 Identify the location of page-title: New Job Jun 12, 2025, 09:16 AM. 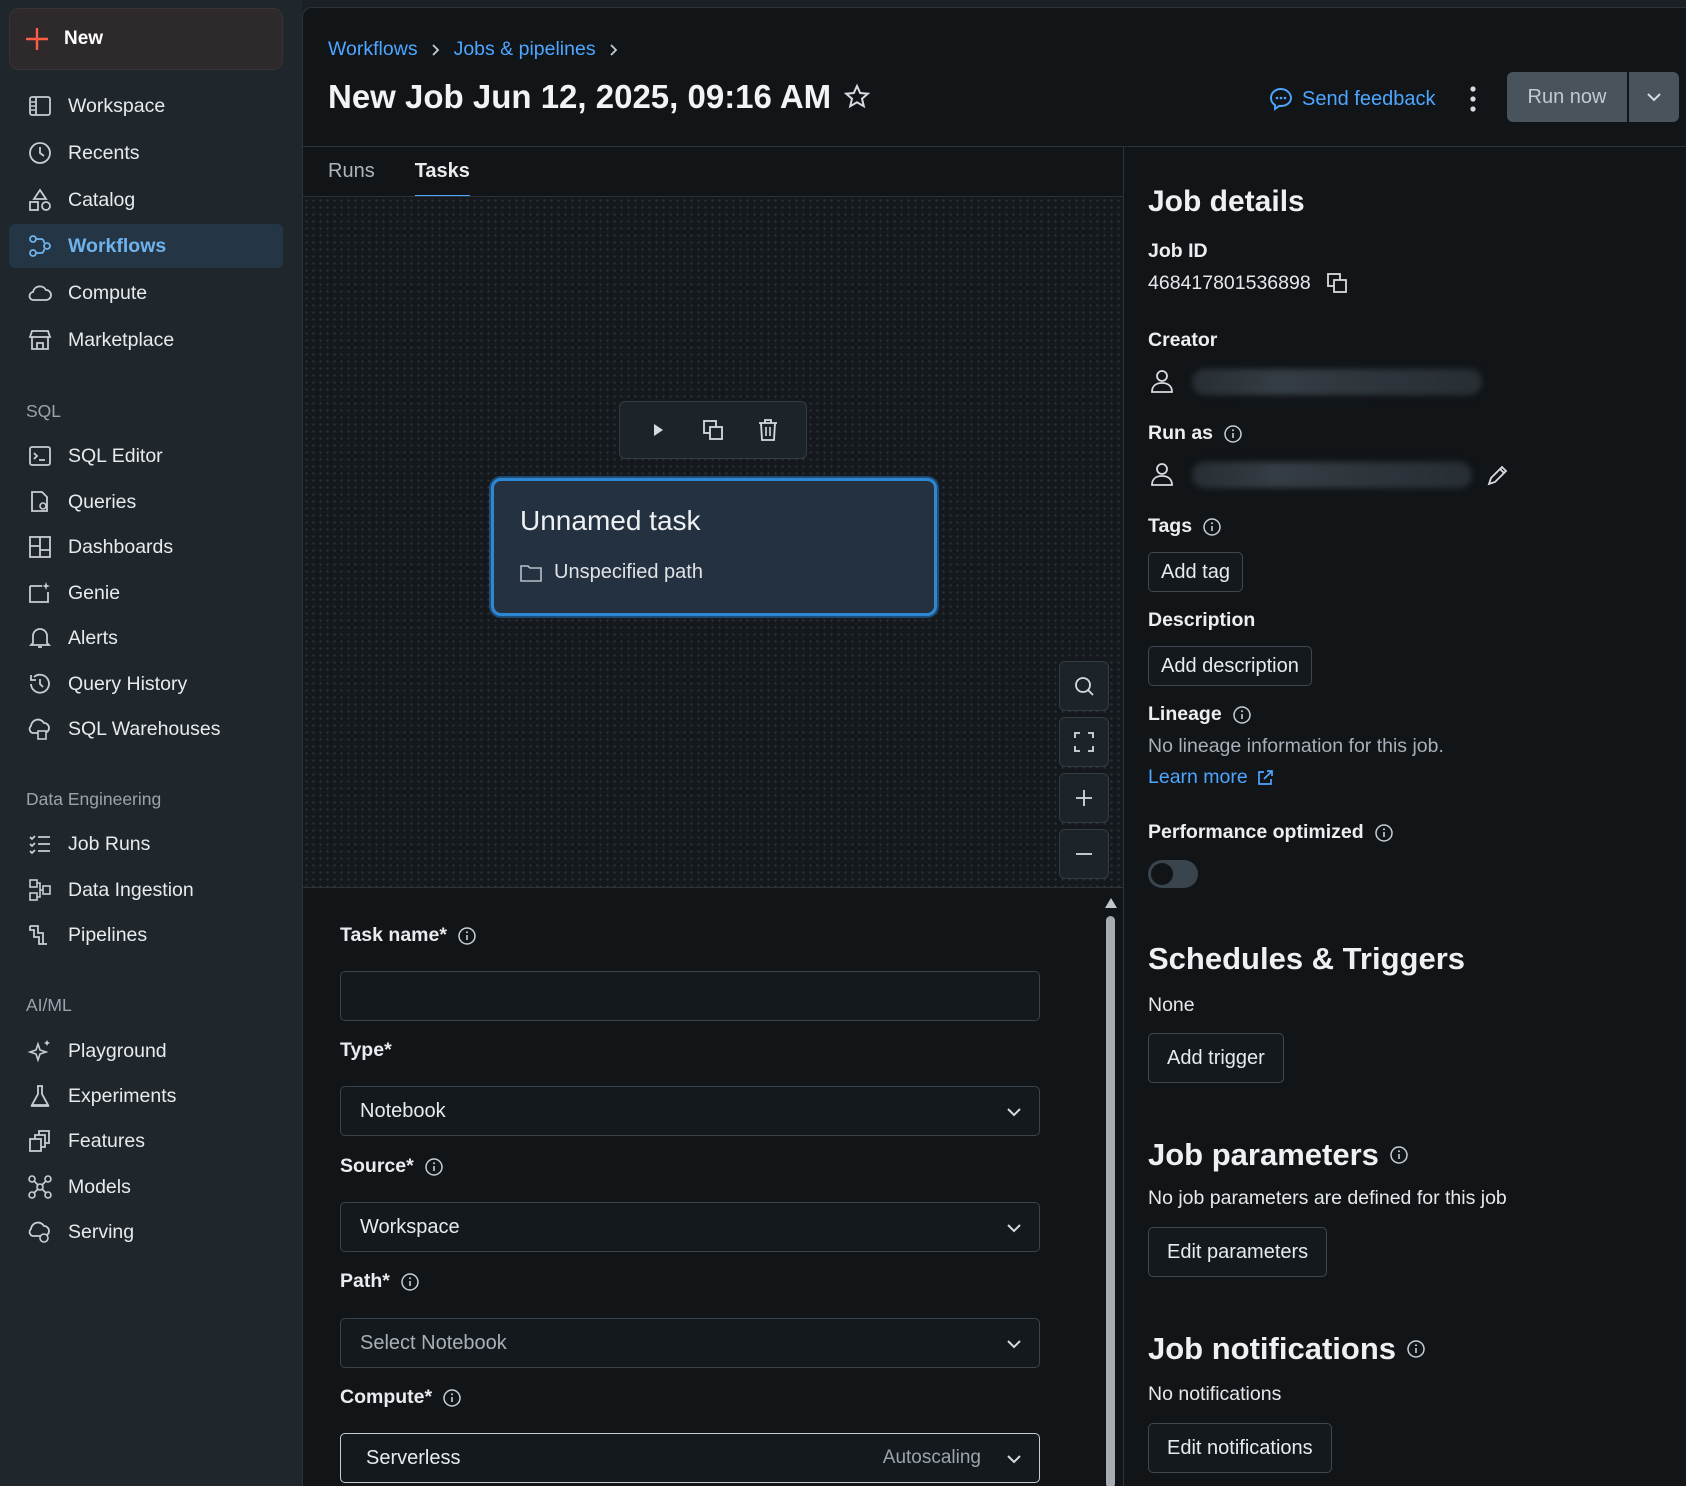
(579, 97).